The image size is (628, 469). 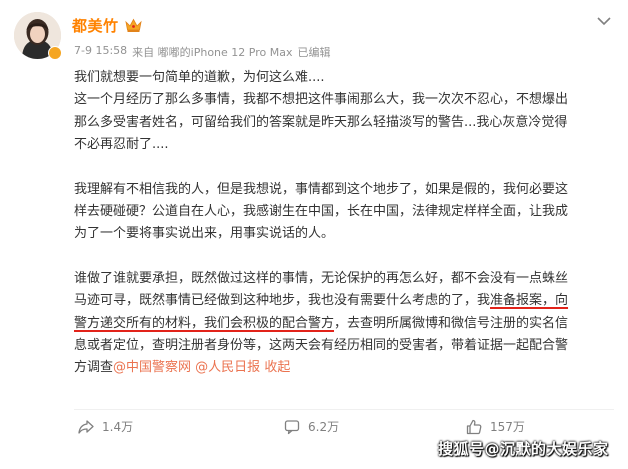 What do you see at coordinates (507, 427) in the screenshot?
I see `like-count: 157万` at bounding box center [507, 427].